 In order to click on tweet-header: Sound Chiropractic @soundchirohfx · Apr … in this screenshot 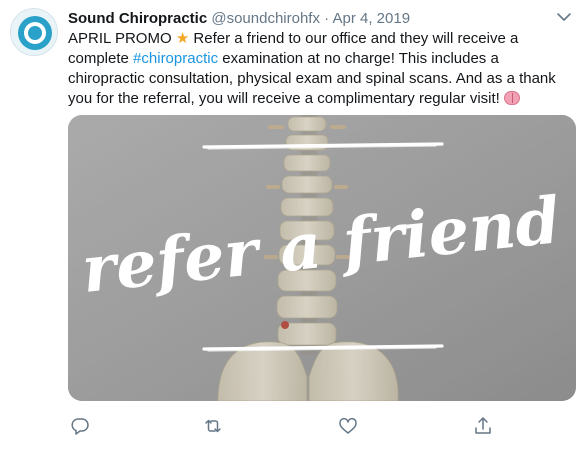, I will do `click(239, 19)`.